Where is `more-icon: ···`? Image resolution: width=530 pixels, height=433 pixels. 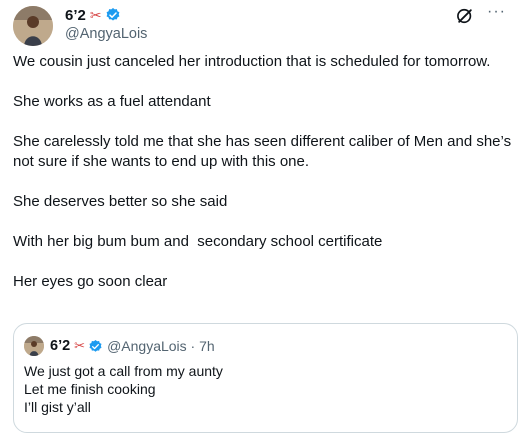
more-icon: ··· is located at coordinates (496, 12).